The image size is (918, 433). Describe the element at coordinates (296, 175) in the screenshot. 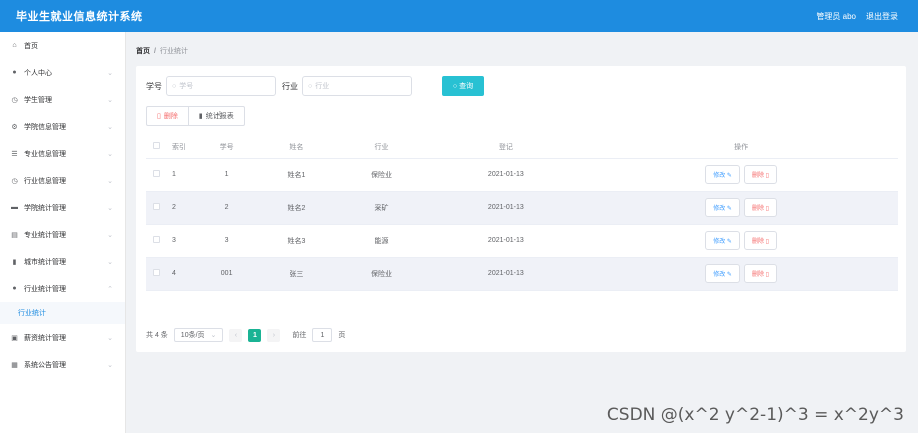

I see `cell-name: 姓名1` at that location.